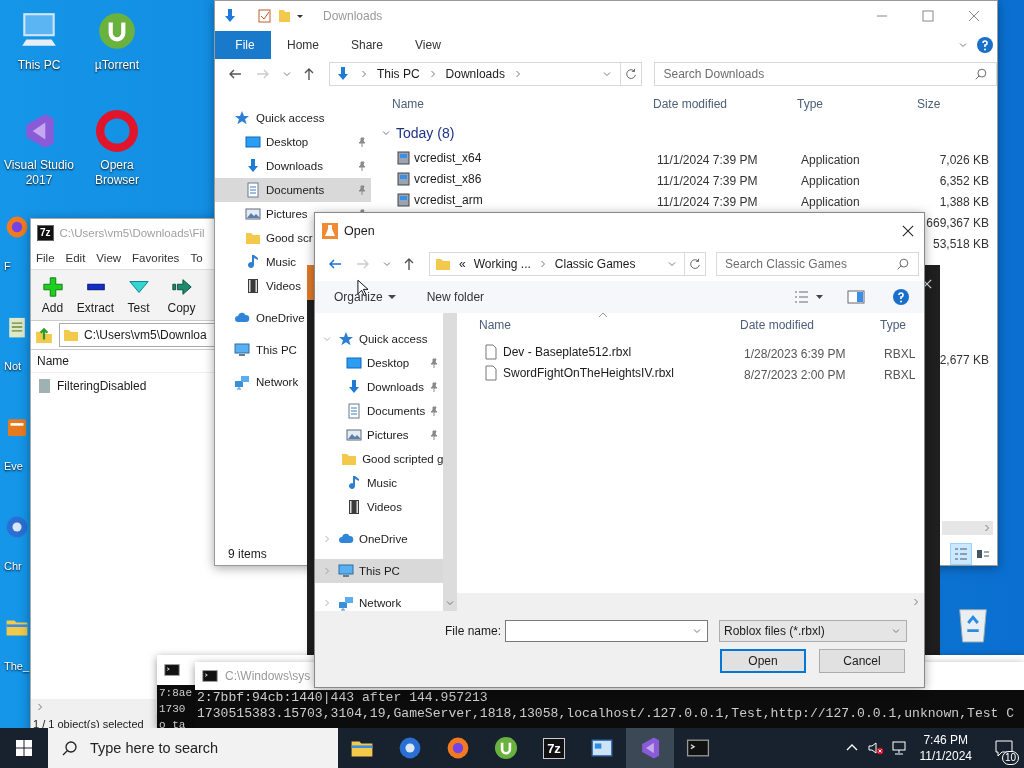 The width and height of the screenshot is (1024, 768). Describe the element at coordinates (365, 297) in the screenshot. I see `command-button: Organize` at that location.